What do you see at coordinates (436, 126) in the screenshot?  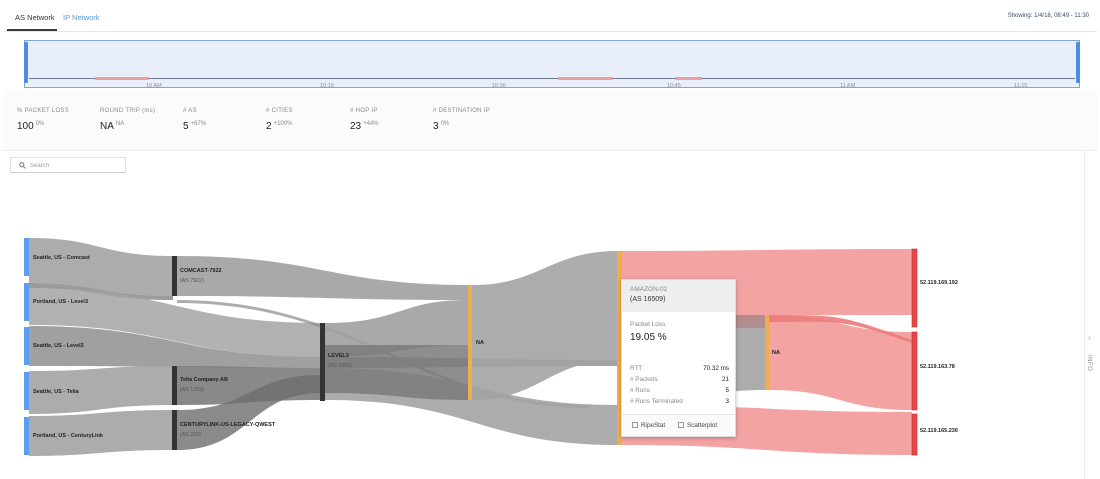 I see `stat-value: 3` at bounding box center [436, 126].